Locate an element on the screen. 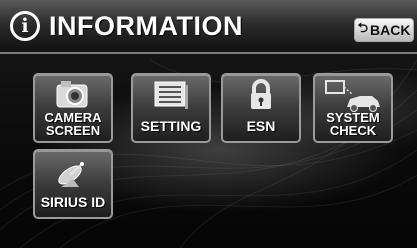 The height and width of the screenshot is (248, 417). system-check-button: SYSTEM CHECK is located at coordinates (353, 108).